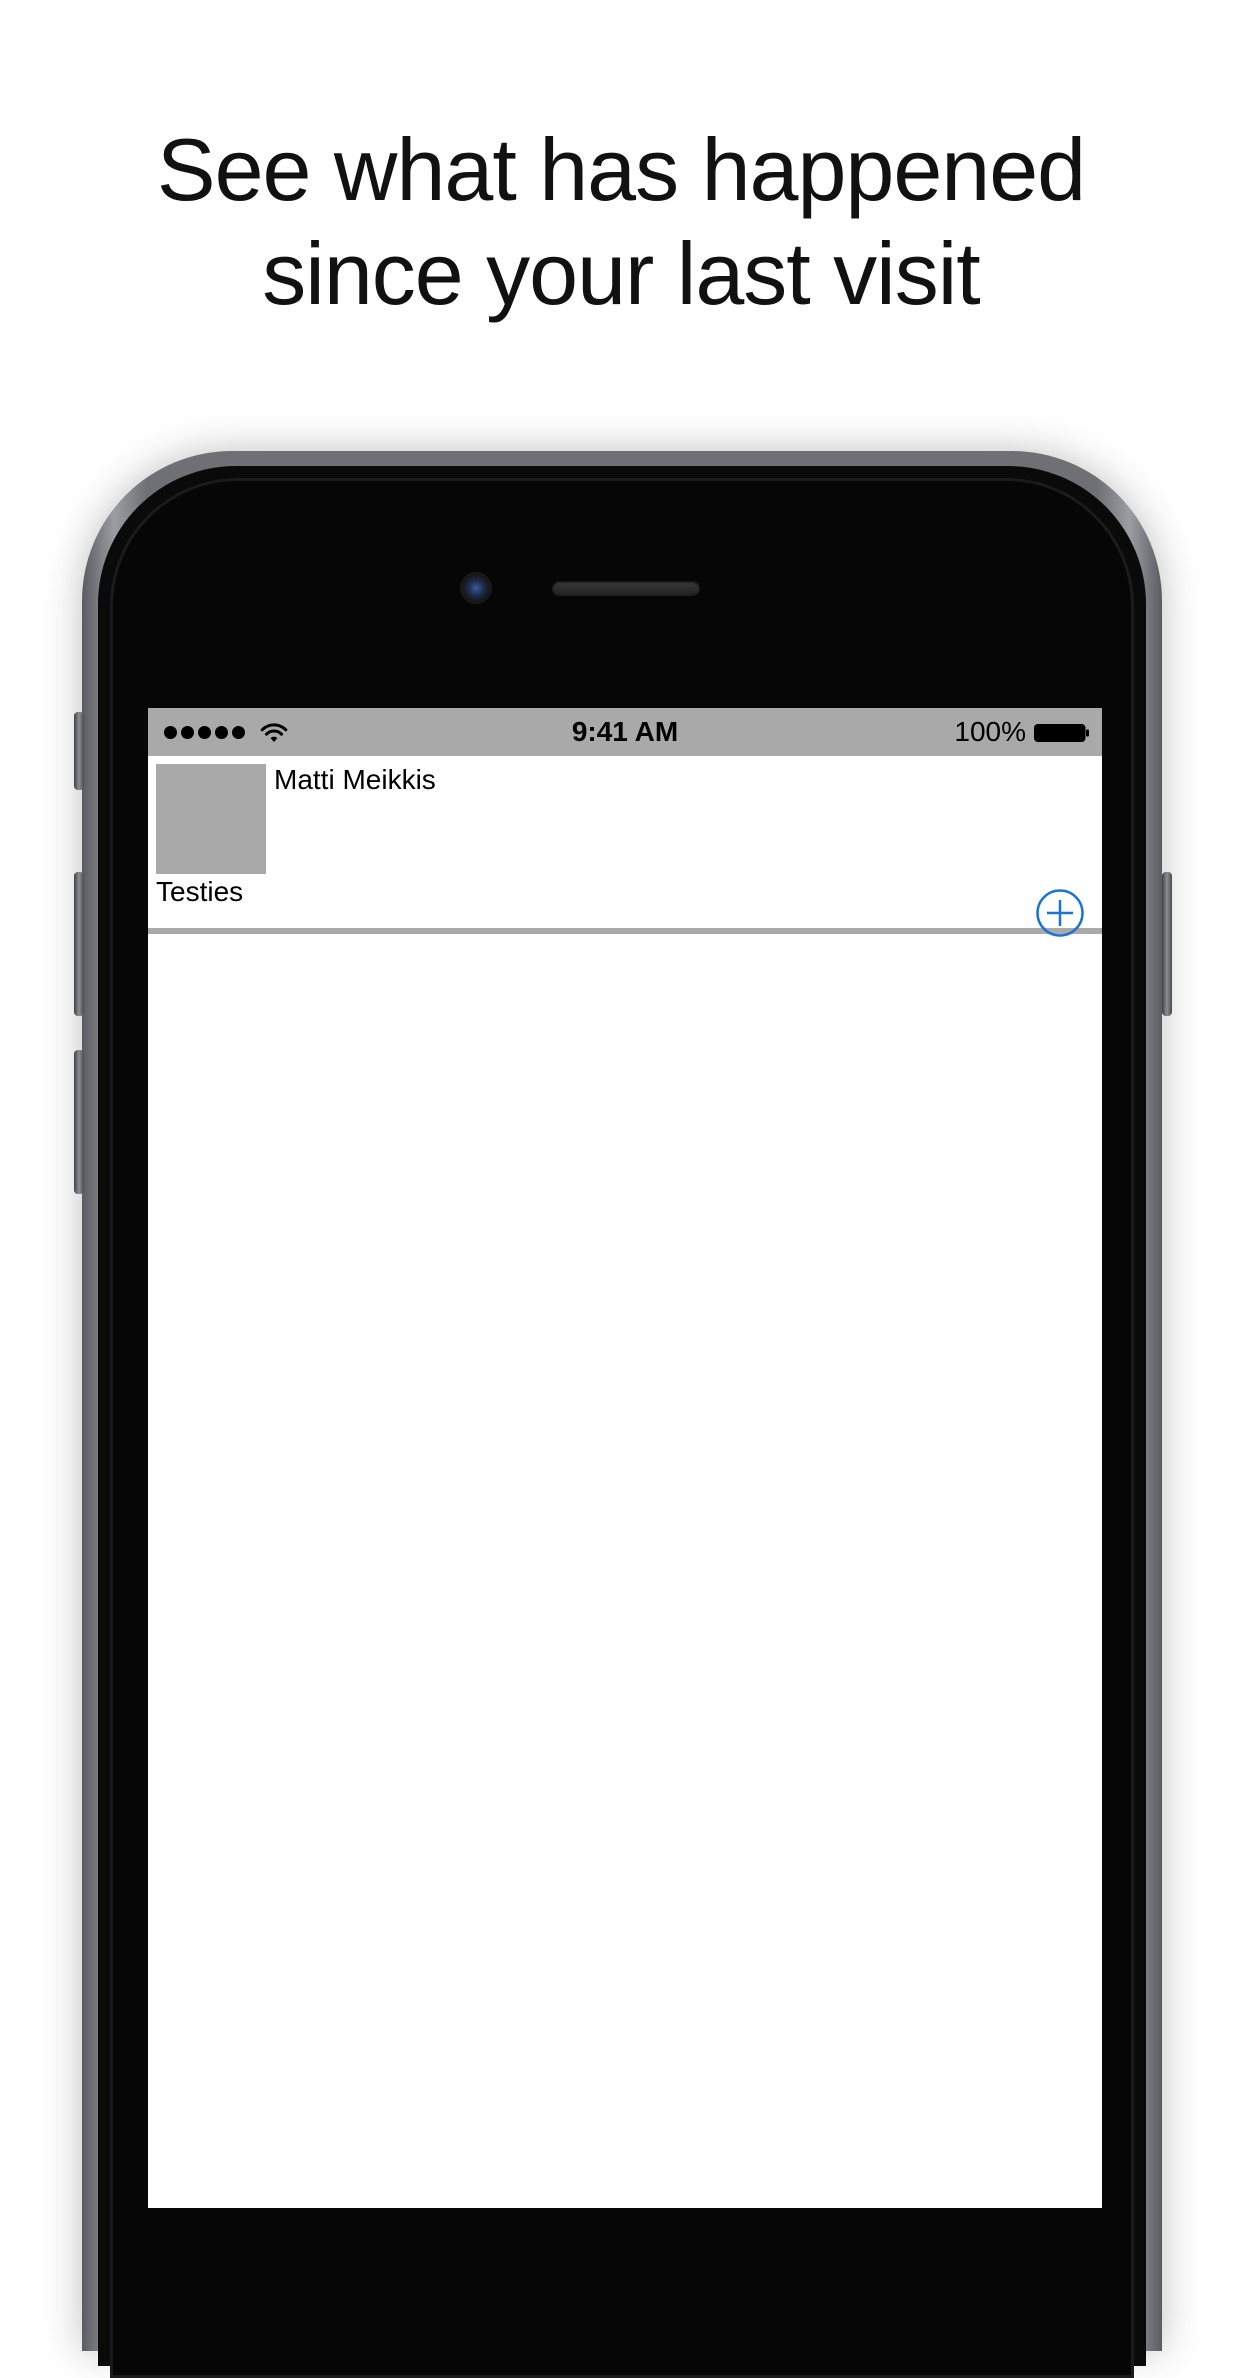 This screenshot has width=1242, height=2378. What do you see at coordinates (355, 779) in the screenshot?
I see `feed-item-user-name: Matti Meikkis` at bounding box center [355, 779].